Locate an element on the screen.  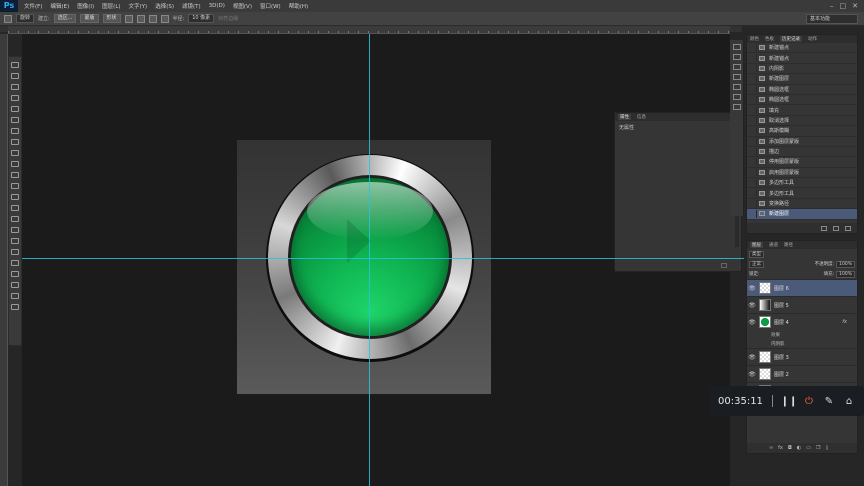
tab-properties: 属性 is located at coordinates (624, 117).